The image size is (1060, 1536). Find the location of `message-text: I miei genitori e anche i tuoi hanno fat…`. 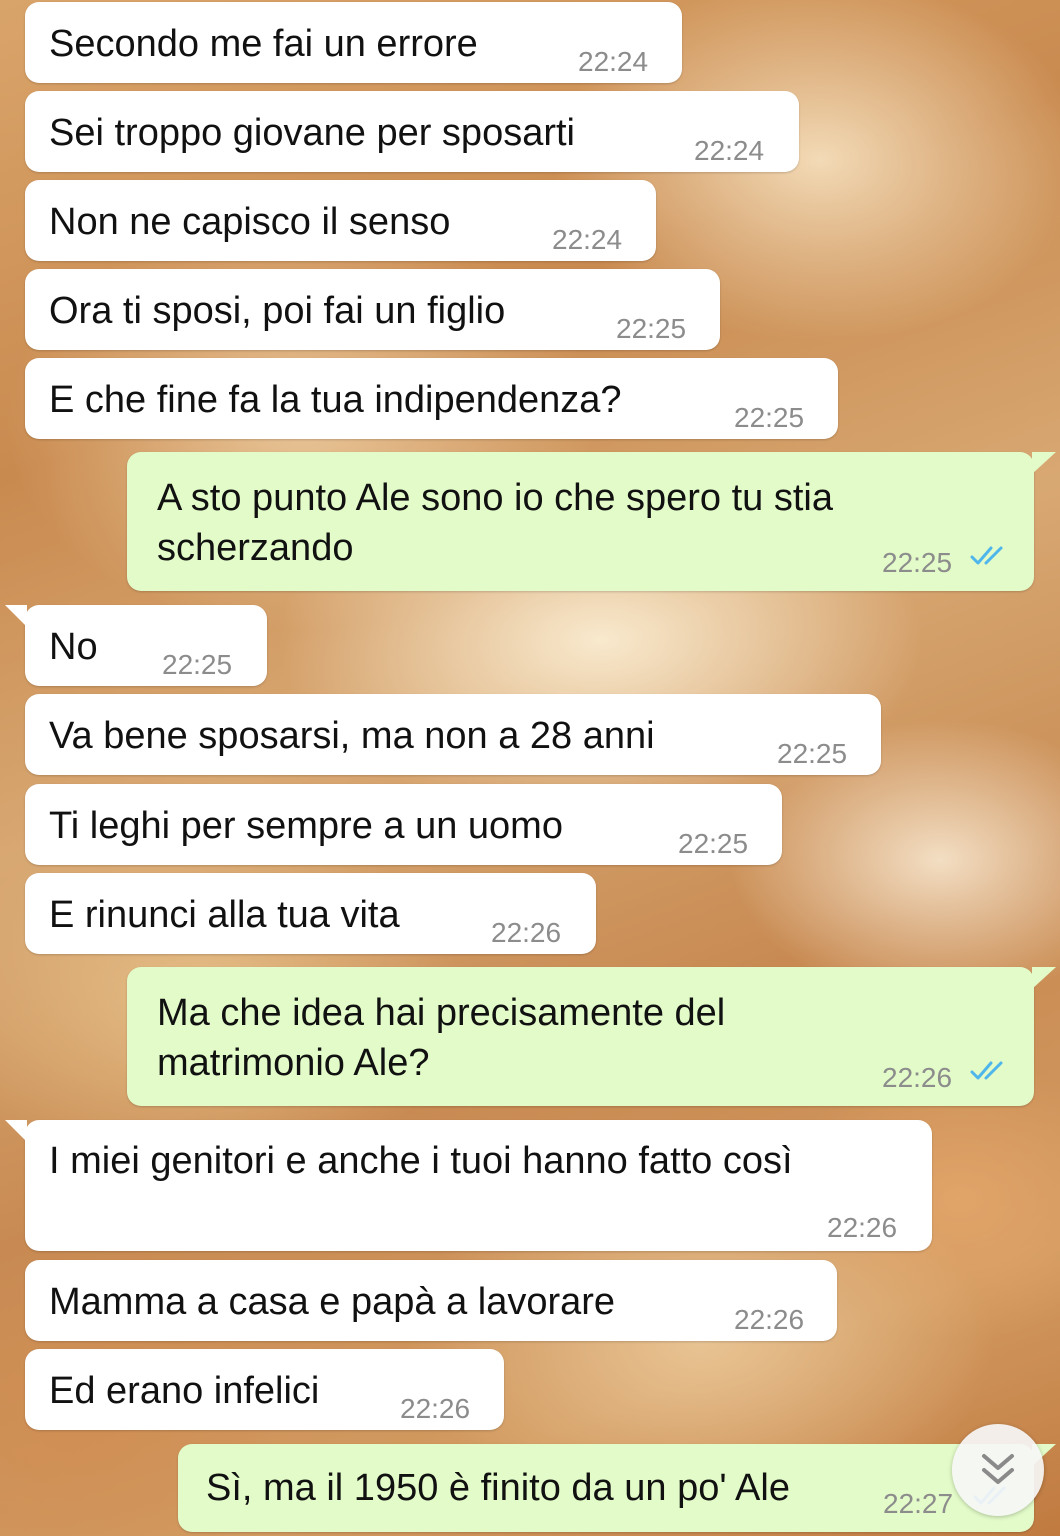

message-text: I miei genitori e anche i tuoi hanno fat… is located at coordinates (421, 1161).